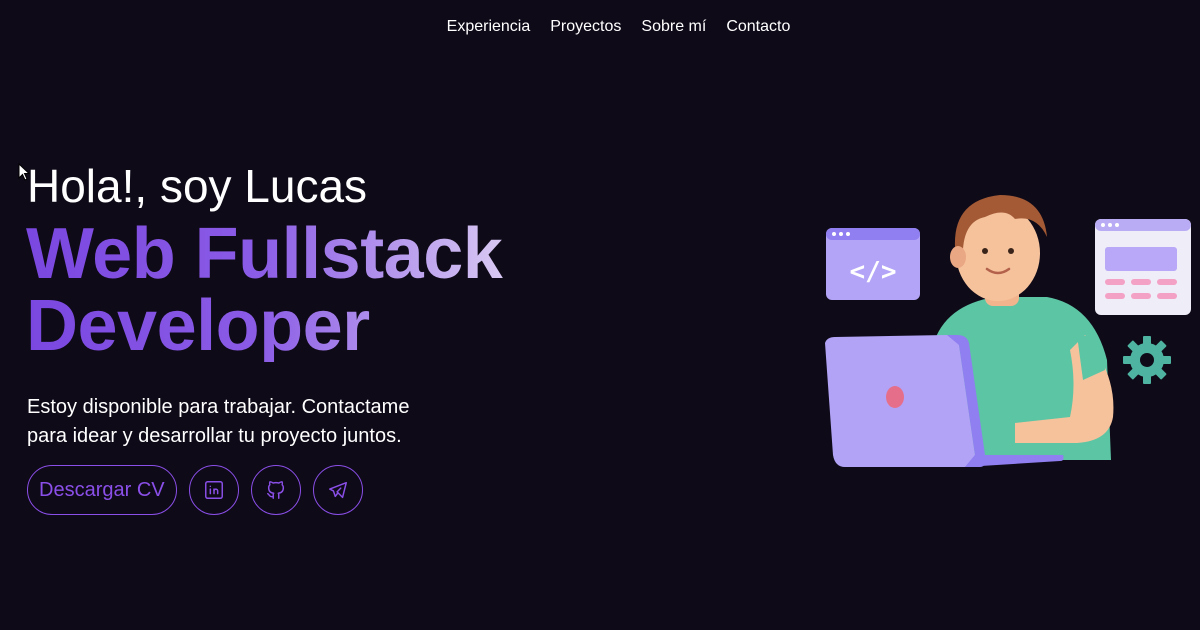 The height and width of the screenshot is (630, 1200). I want to click on gear-icon, so click(1147, 360).